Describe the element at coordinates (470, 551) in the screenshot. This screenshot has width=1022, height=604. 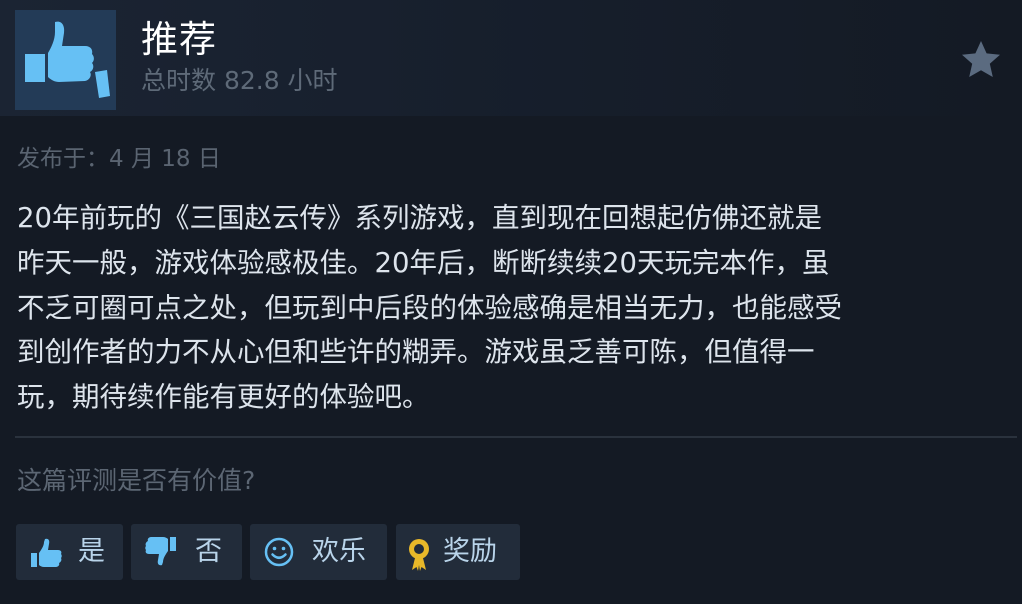
I see `award-label: 奖励` at that location.